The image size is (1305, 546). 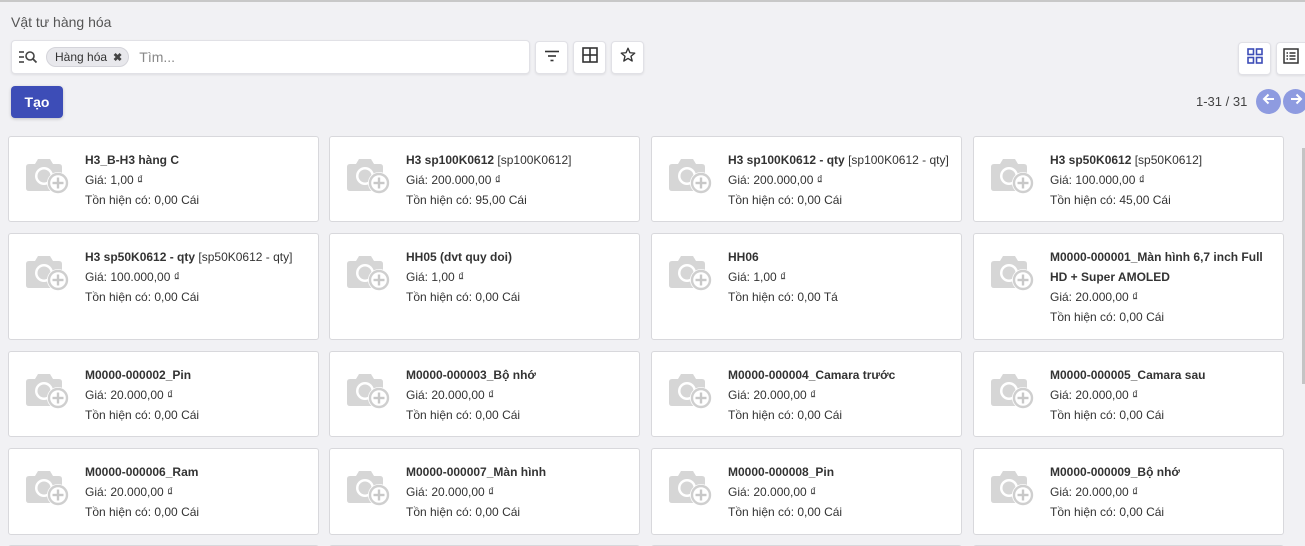 What do you see at coordinates (518, 257) in the screenshot?
I see `product-name: HH05 (dvt quy doi)` at bounding box center [518, 257].